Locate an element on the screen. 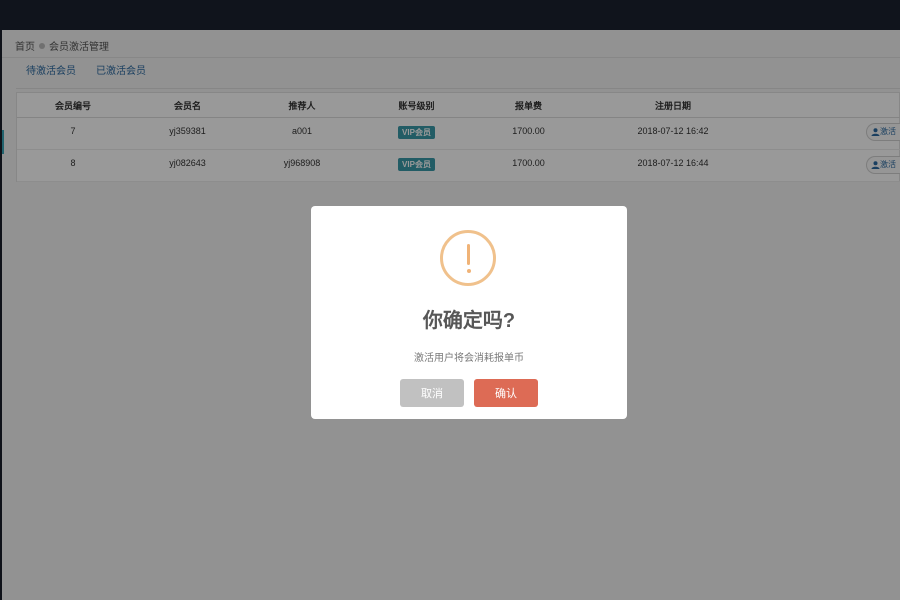  dialog-message: 激活用户将会消耗报单币 is located at coordinates (469, 358).